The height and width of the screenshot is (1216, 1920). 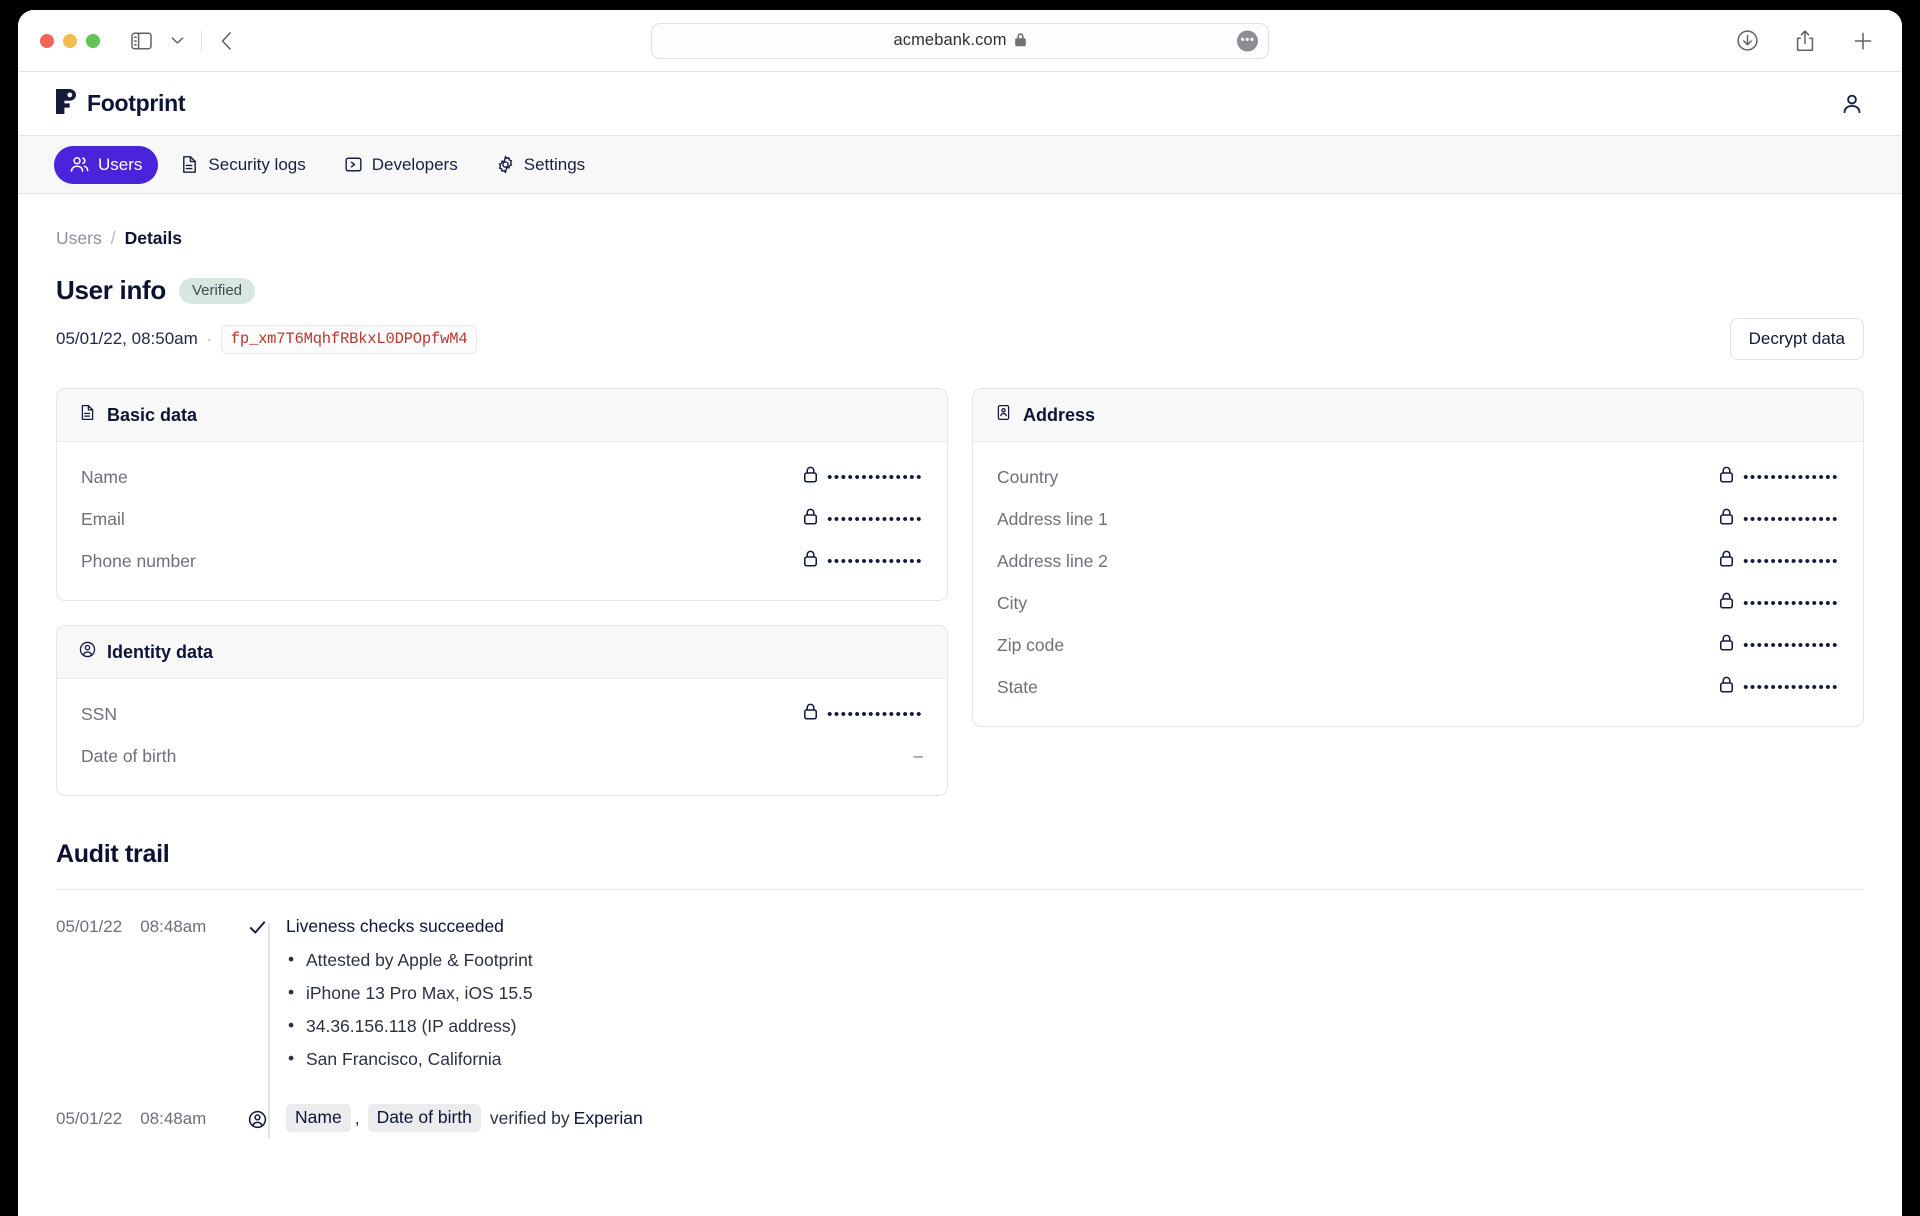 I want to click on card-address-header: Address, so click(x=1418, y=415).